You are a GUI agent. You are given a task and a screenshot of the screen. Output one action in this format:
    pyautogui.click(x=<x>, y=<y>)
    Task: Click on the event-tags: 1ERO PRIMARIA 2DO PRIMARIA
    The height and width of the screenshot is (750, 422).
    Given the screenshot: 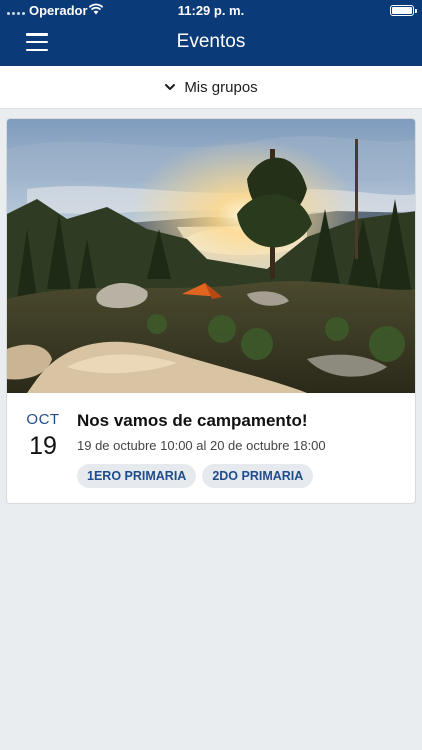 What is the action you would take?
    pyautogui.click(x=195, y=476)
    